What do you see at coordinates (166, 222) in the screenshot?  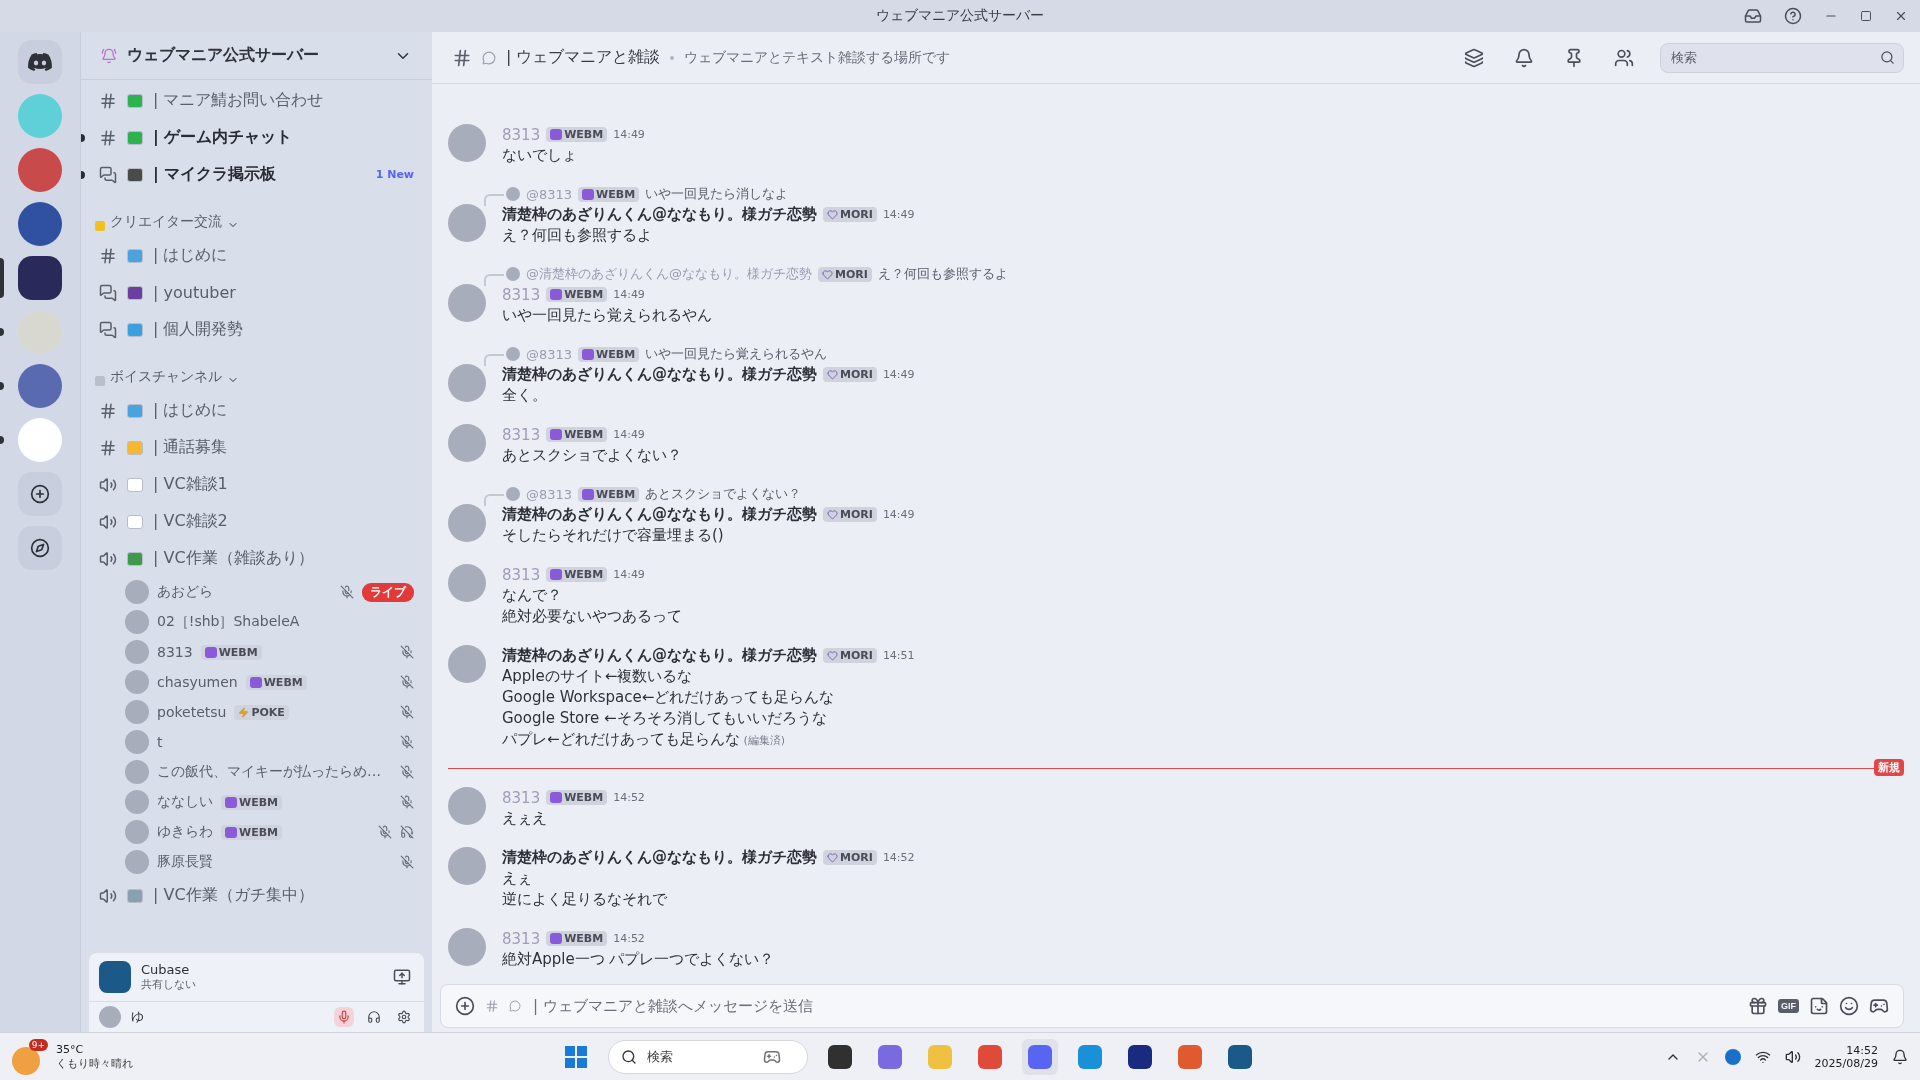 I see `category-name: クリエイター交流` at bounding box center [166, 222].